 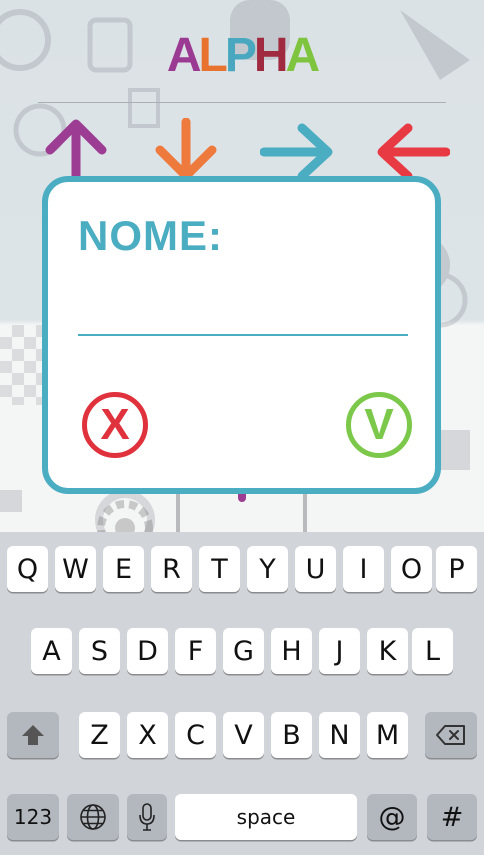 I want to click on gear-icon, so click(x=125, y=516).